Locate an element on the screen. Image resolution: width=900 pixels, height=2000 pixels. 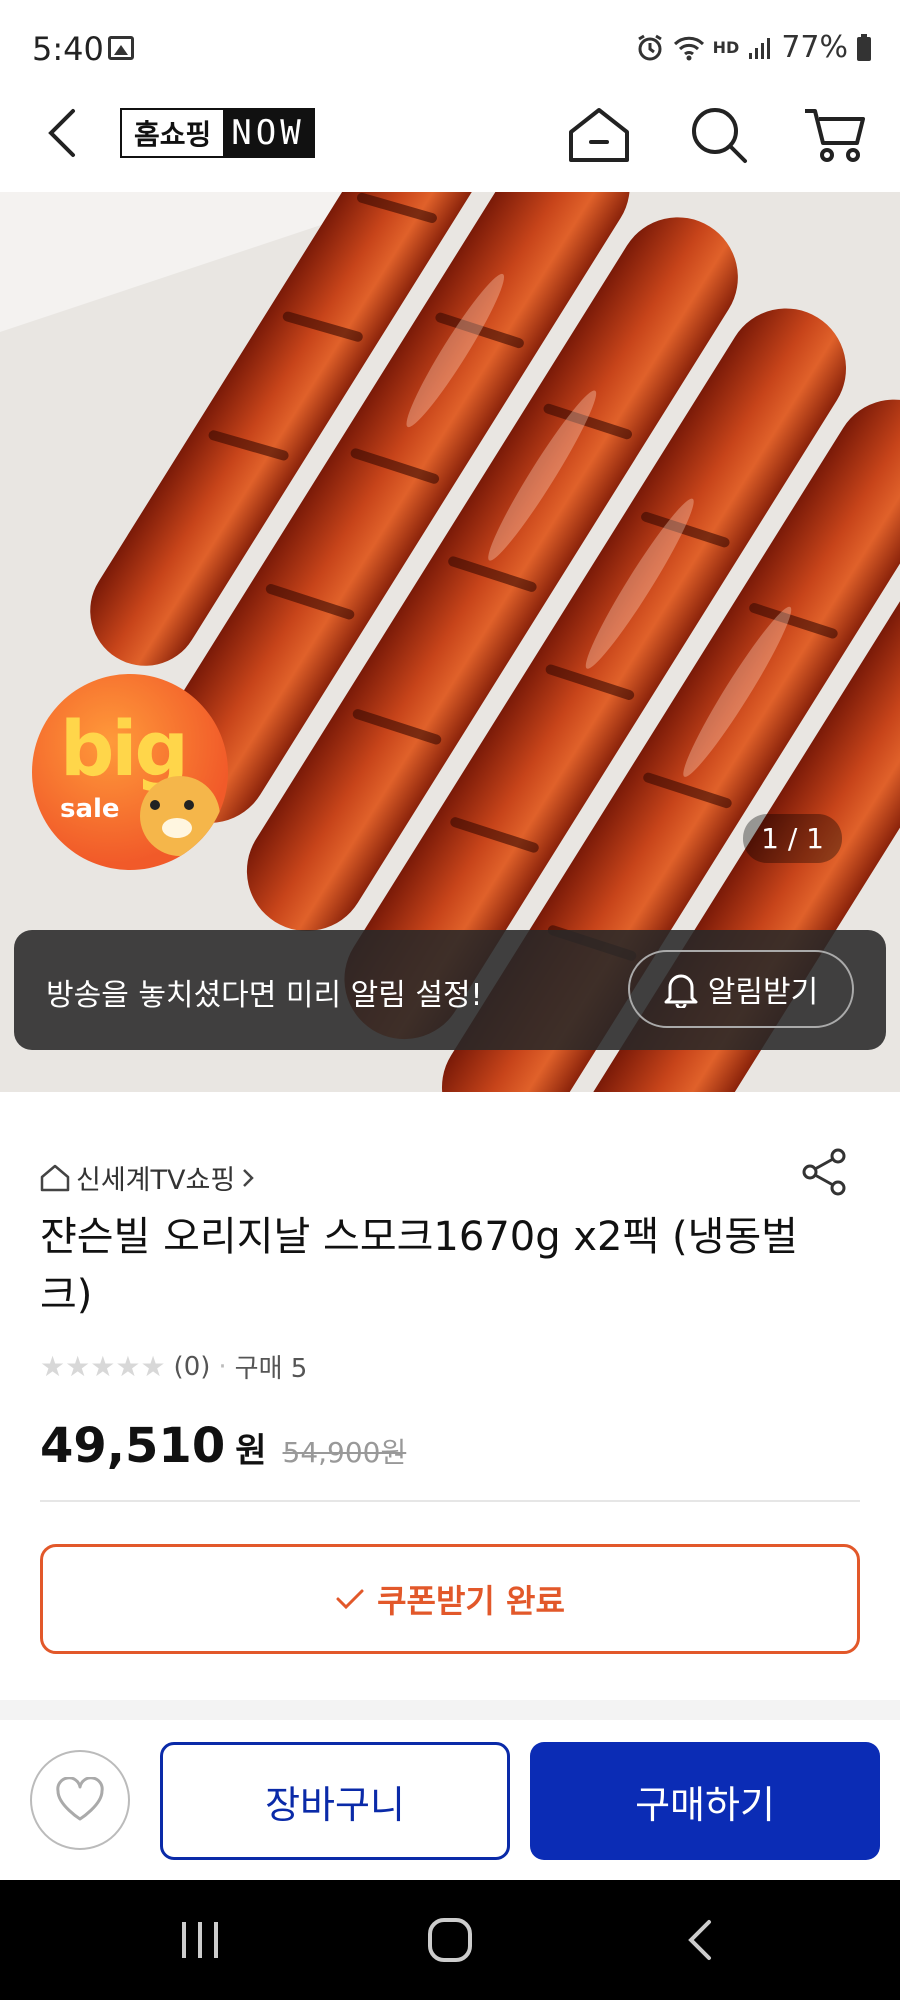
recent-apps-button is located at coordinates (200, 1940).